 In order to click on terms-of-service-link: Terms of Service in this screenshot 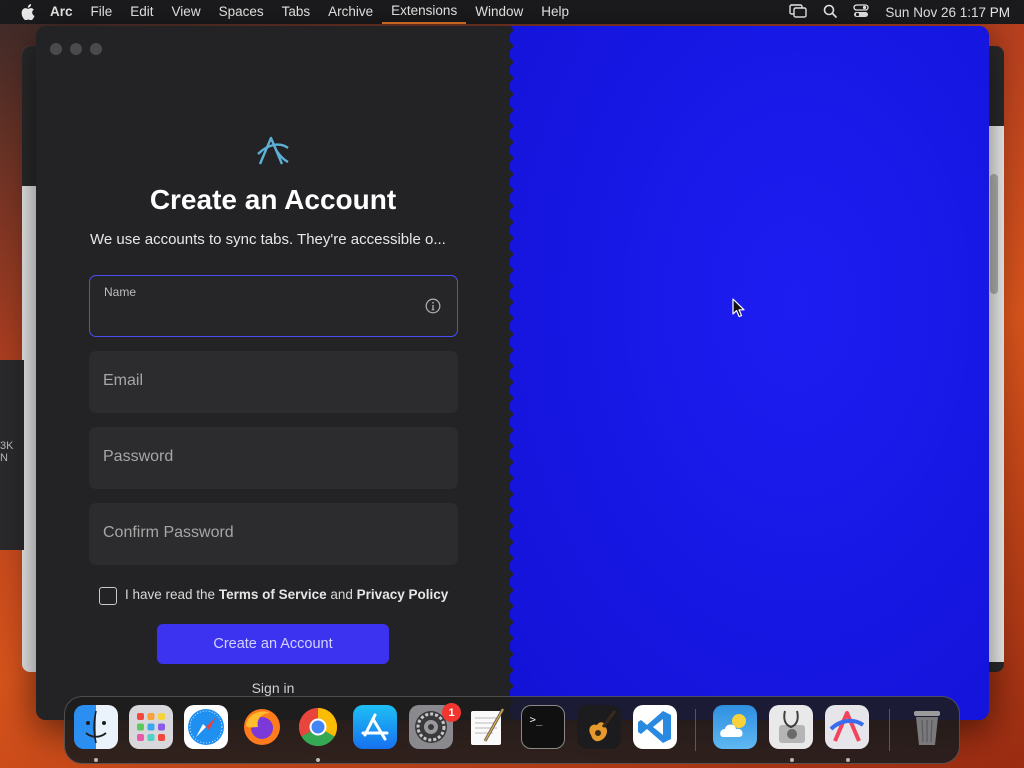, I will do `click(273, 594)`.